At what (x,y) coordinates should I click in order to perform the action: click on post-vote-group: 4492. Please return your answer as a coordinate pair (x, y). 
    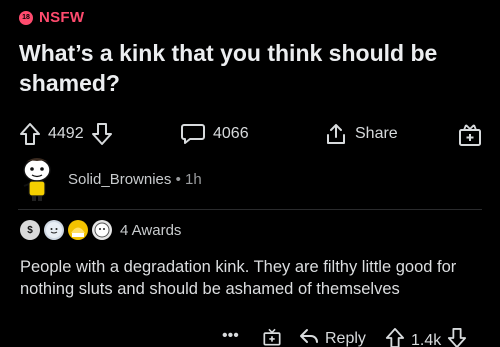
    Looking at the image, I should click on (66, 134).